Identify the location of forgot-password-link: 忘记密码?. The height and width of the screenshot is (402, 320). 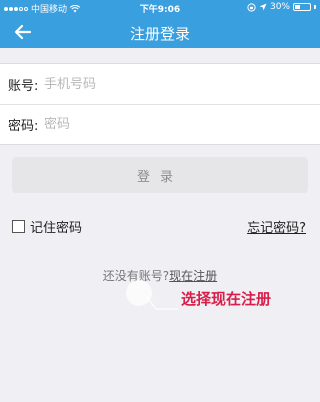
(276, 226).